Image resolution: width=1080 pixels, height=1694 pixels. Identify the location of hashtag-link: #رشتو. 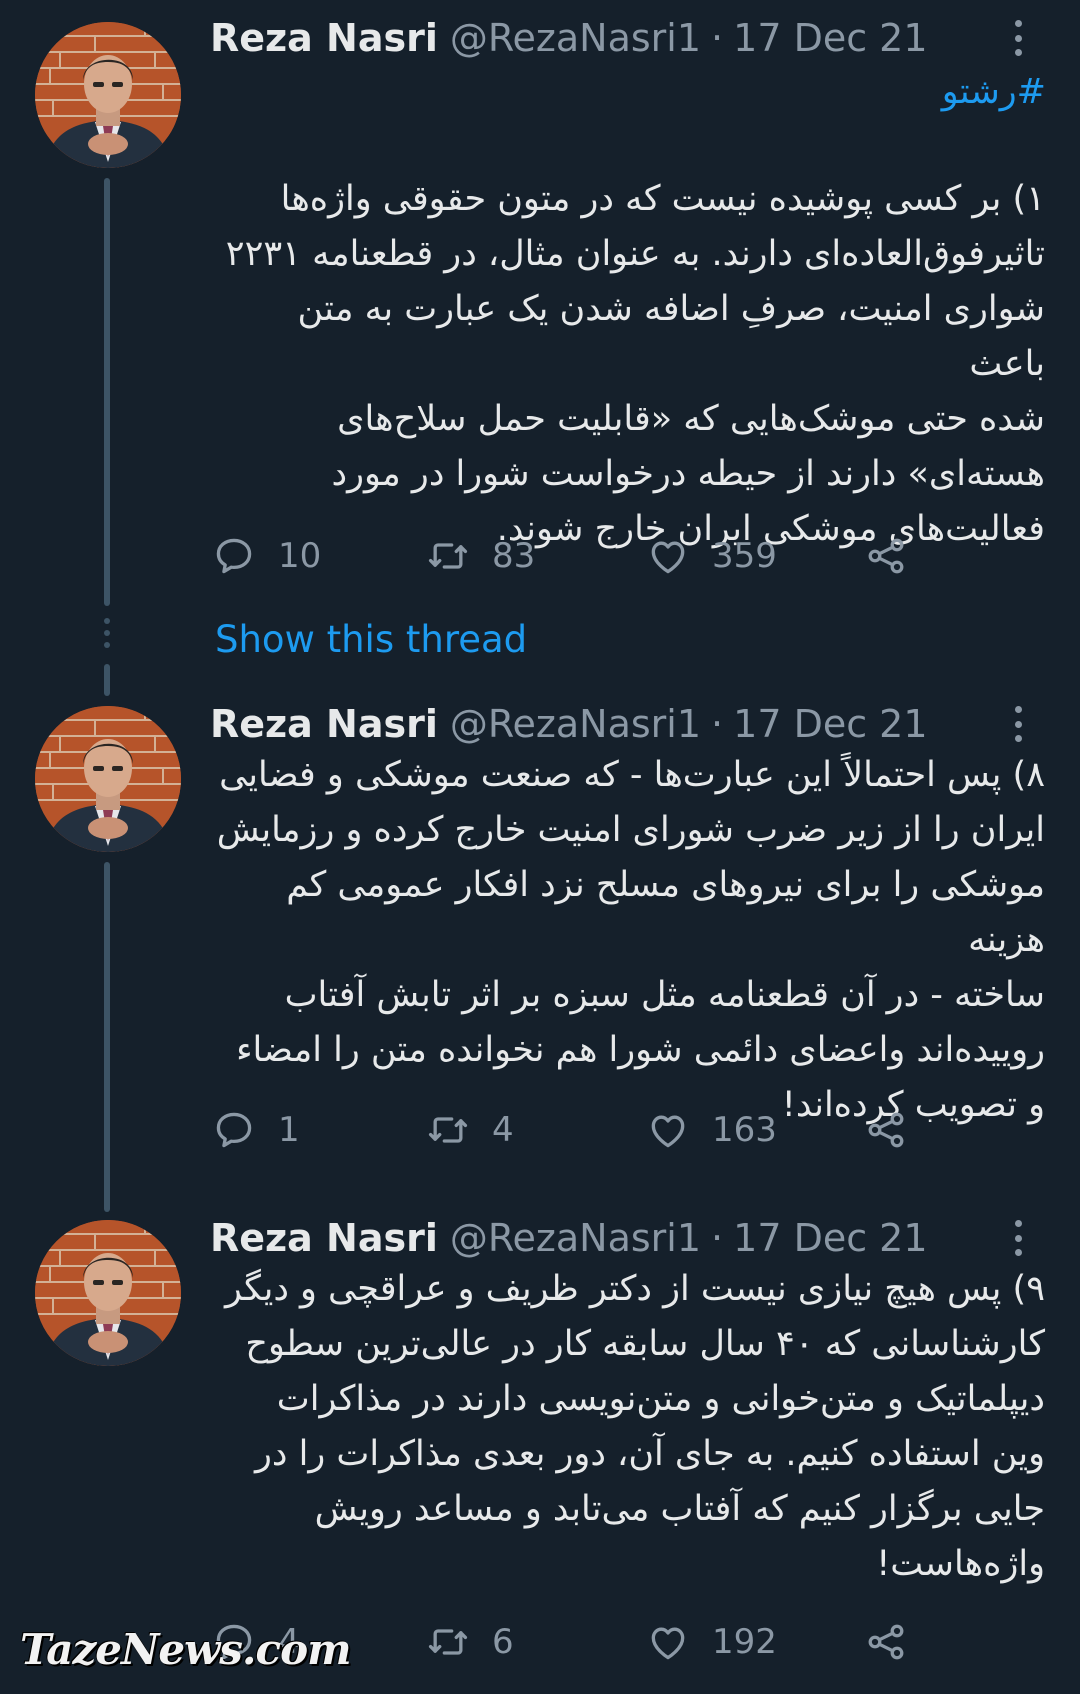
(994, 92).